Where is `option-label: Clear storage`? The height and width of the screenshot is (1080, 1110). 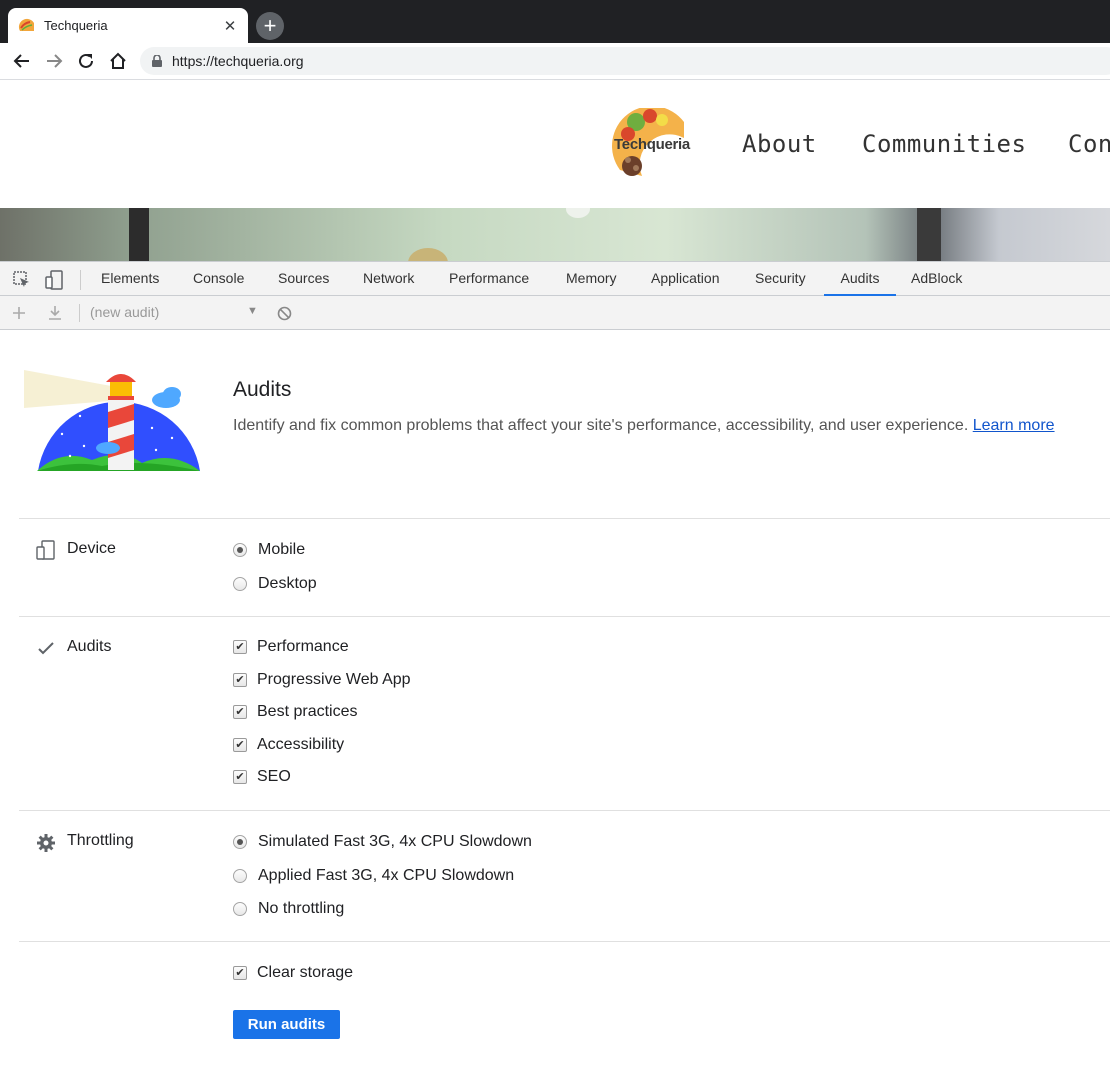
option-label: Clear storage is located at coordinates (305, 972).